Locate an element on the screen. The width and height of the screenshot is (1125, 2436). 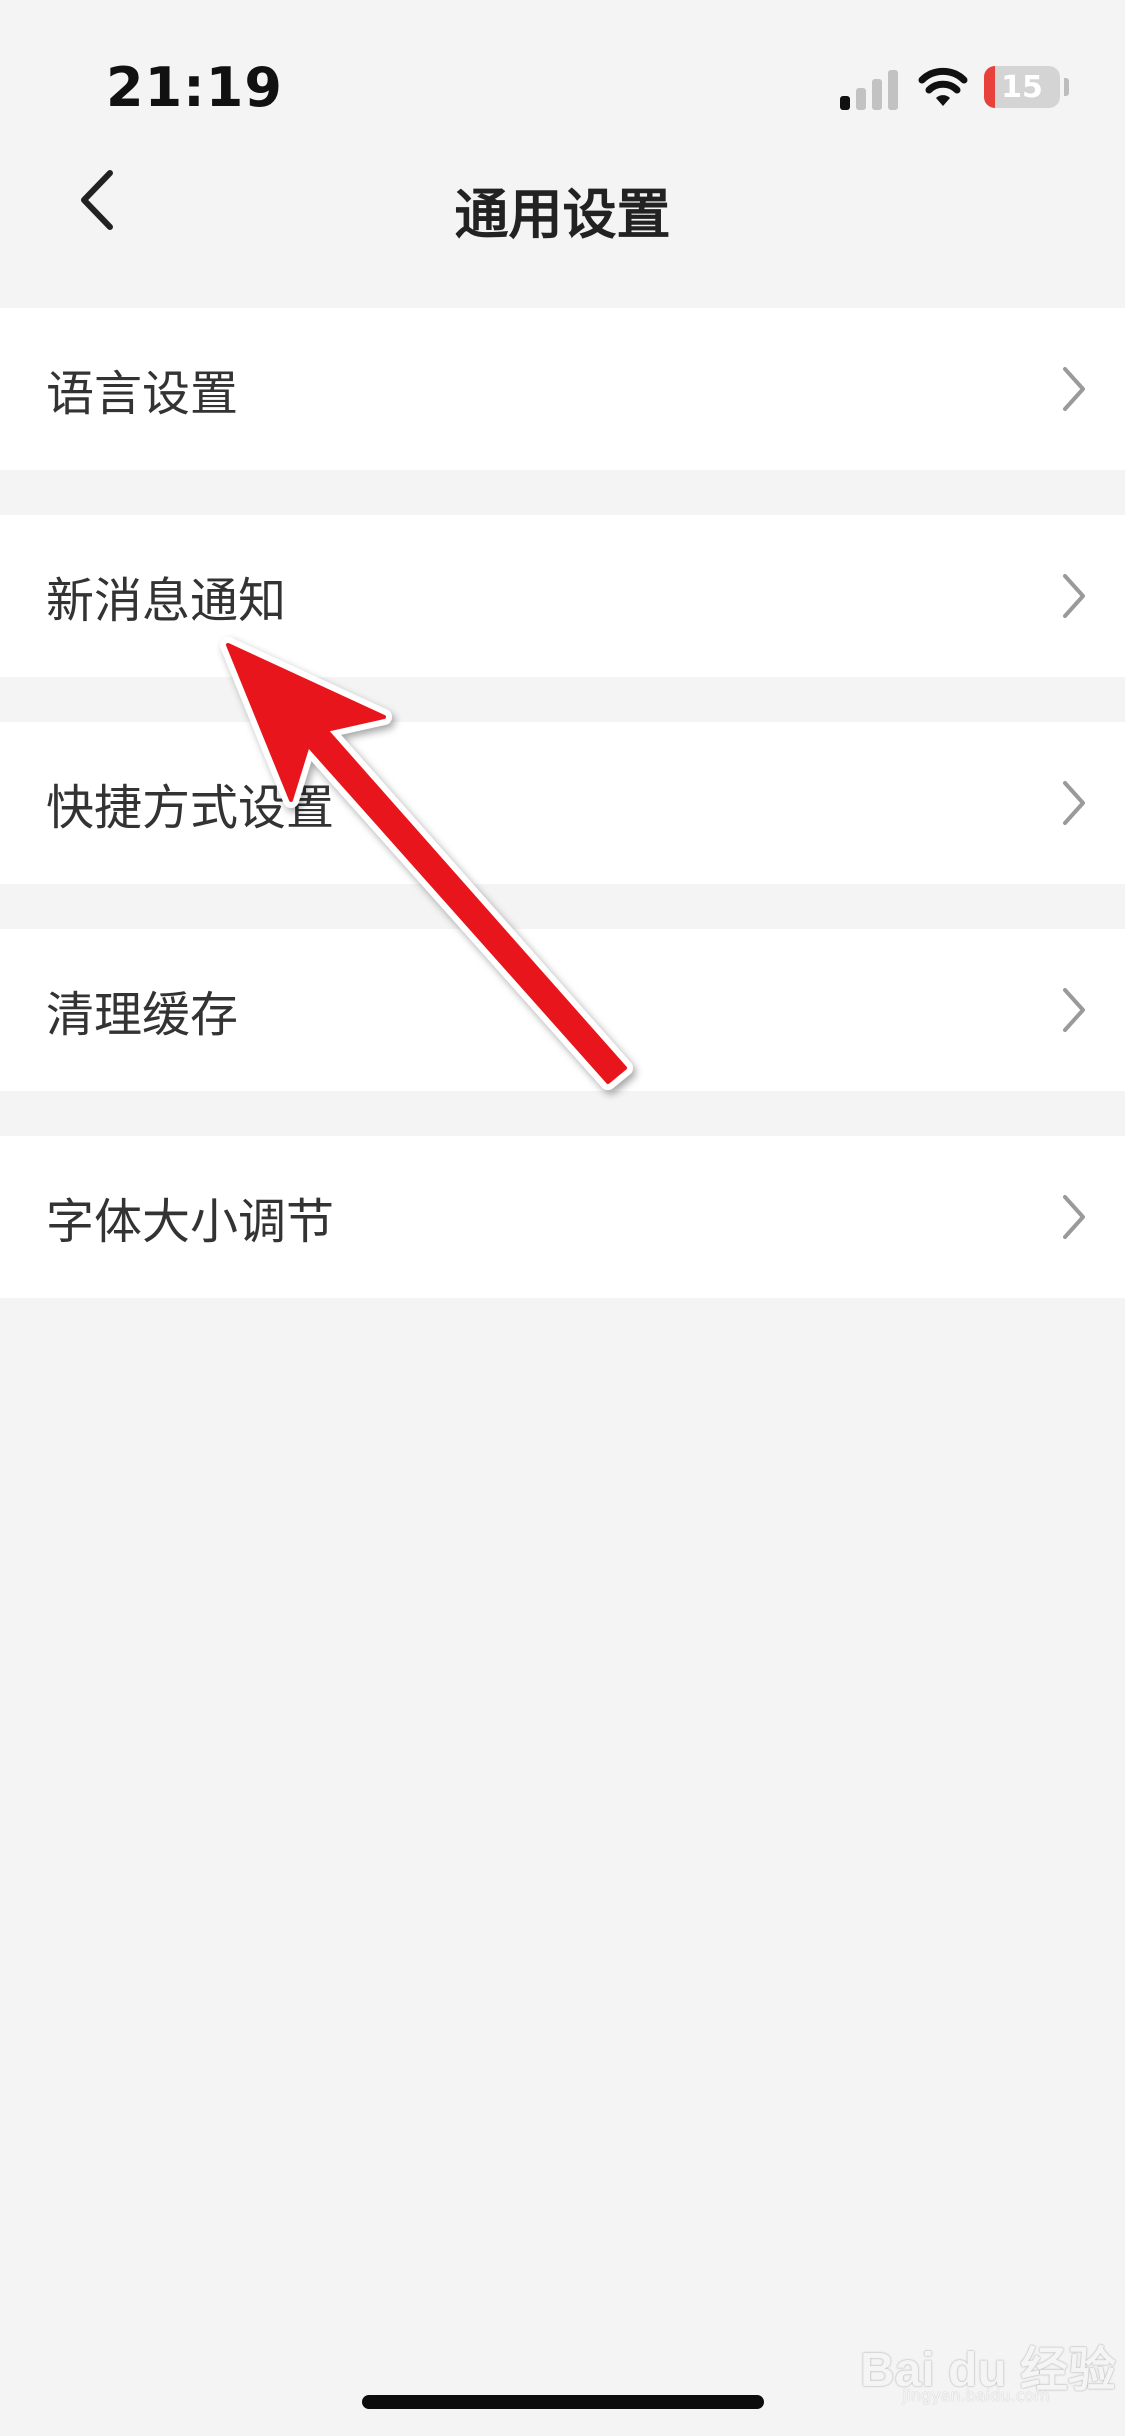
settings-item-label: 清理缓存 is located at coordinates (142, 1015).